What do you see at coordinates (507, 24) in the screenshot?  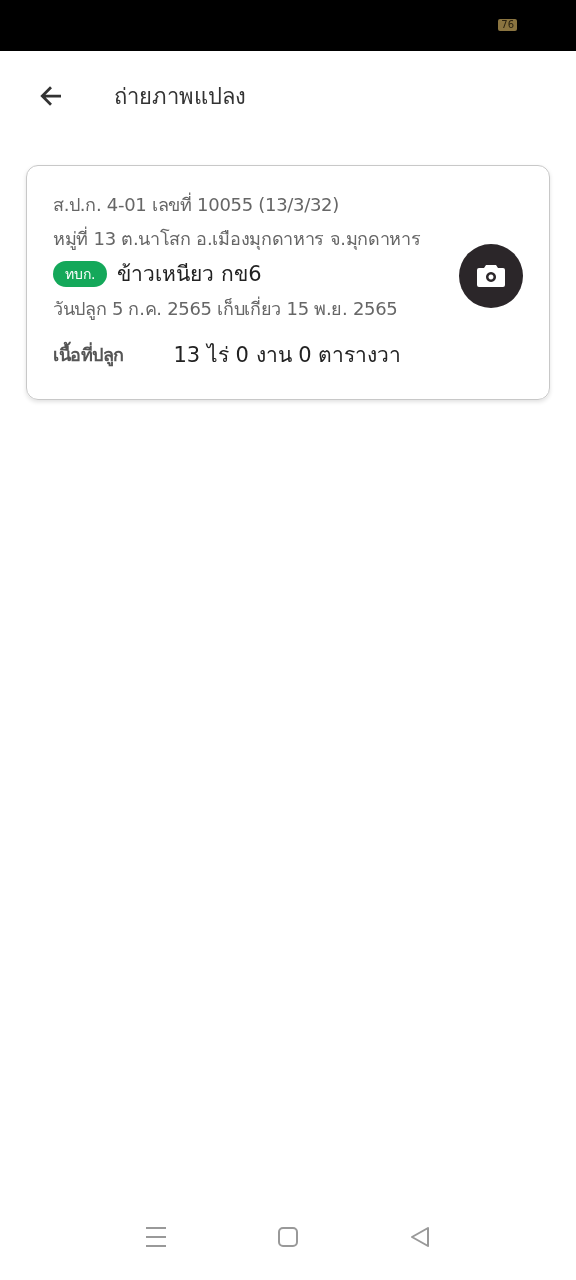 I see `battery-icon: 76` at bounding box center [507, 24].